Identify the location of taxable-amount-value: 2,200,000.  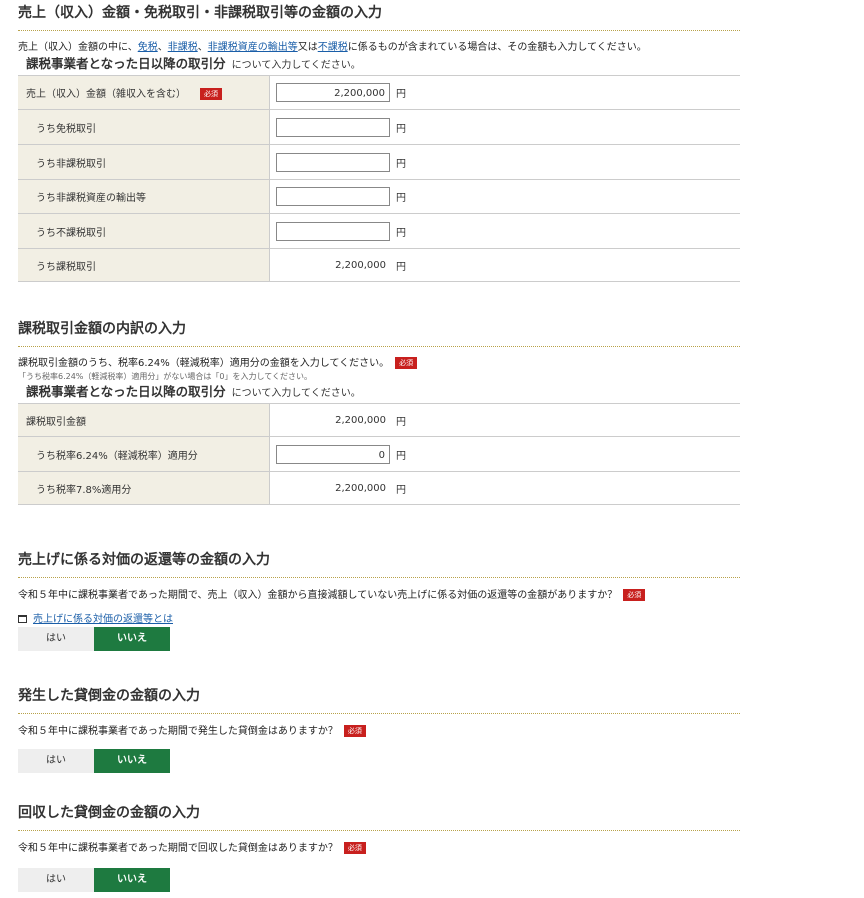
(360, 265).